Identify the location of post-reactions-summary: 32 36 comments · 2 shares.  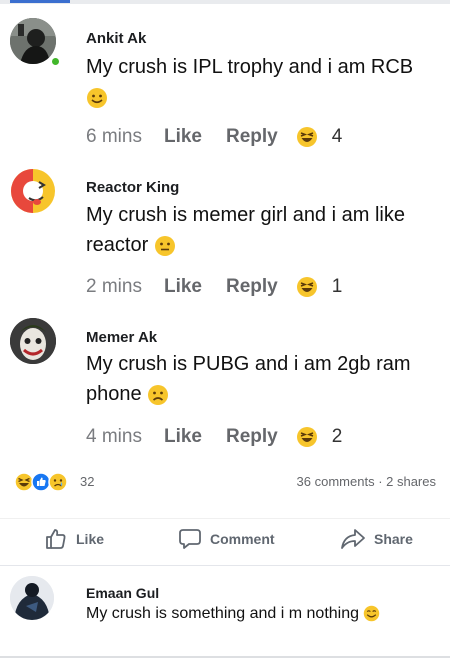
(225, 481).